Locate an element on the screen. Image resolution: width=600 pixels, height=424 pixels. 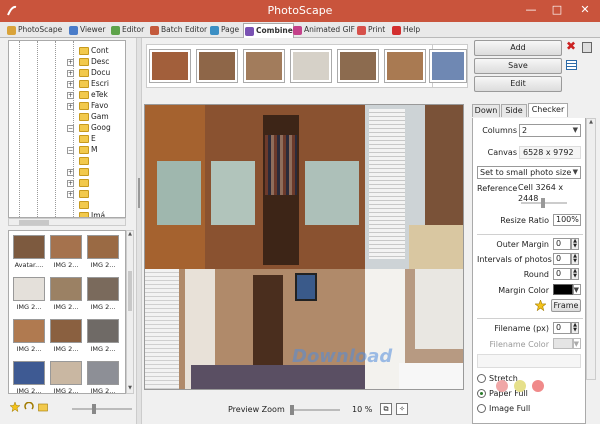
selected-photos-strip is located at coordinates (306, 66).